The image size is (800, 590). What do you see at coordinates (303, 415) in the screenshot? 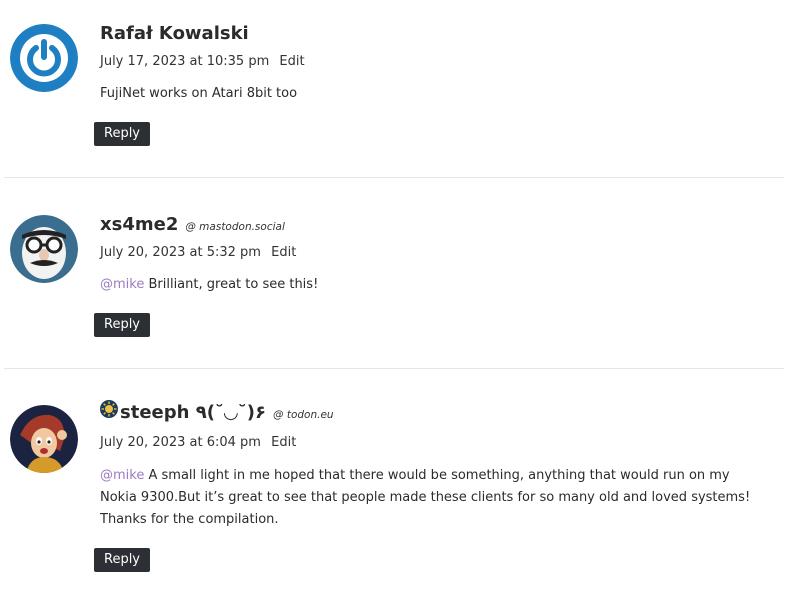
I see `instance-label: @ todon.eu` at bounding box center [303, 415].